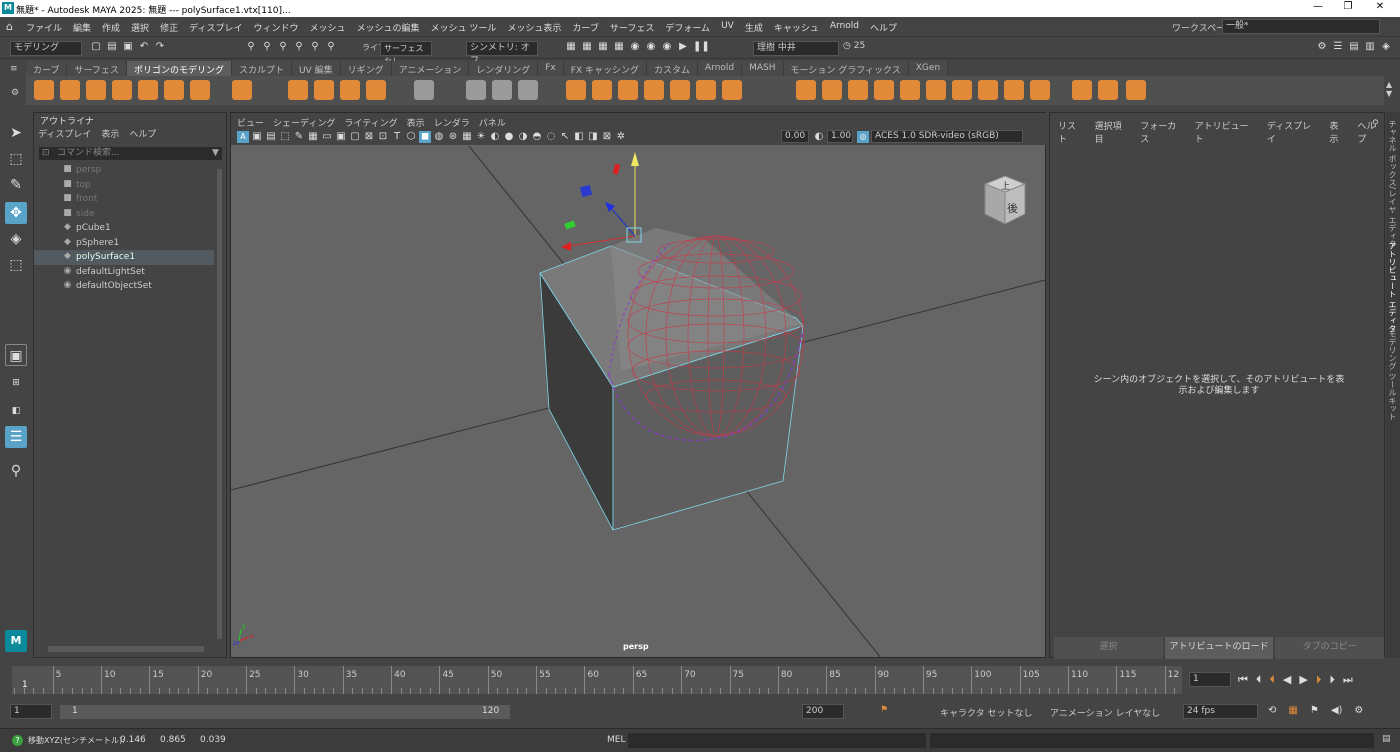  Describe the element at coordinates (654, 90) in the screenshot. I see `boolean-union-icon` at that location.